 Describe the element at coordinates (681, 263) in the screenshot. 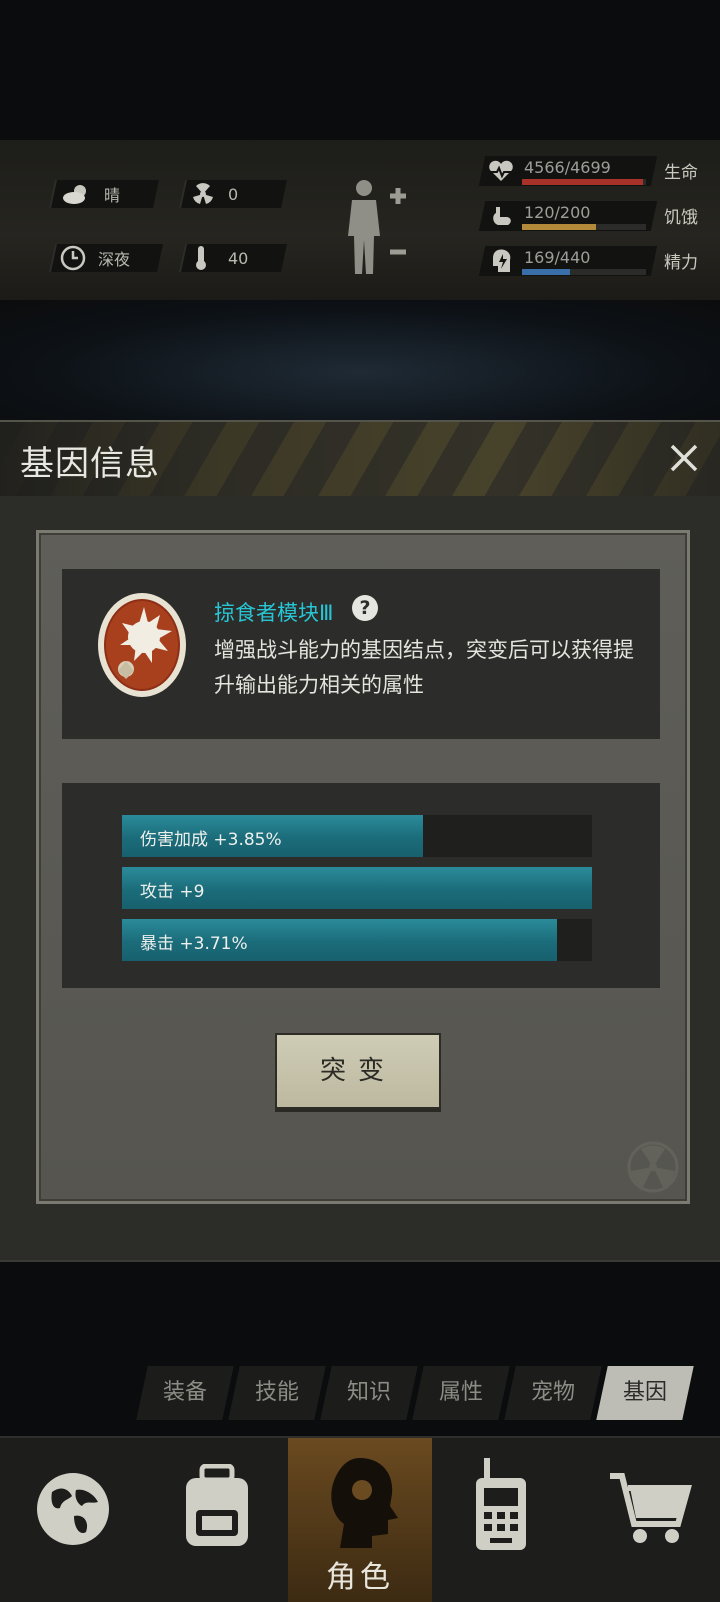

I see `energy-label: 精力` at that location.